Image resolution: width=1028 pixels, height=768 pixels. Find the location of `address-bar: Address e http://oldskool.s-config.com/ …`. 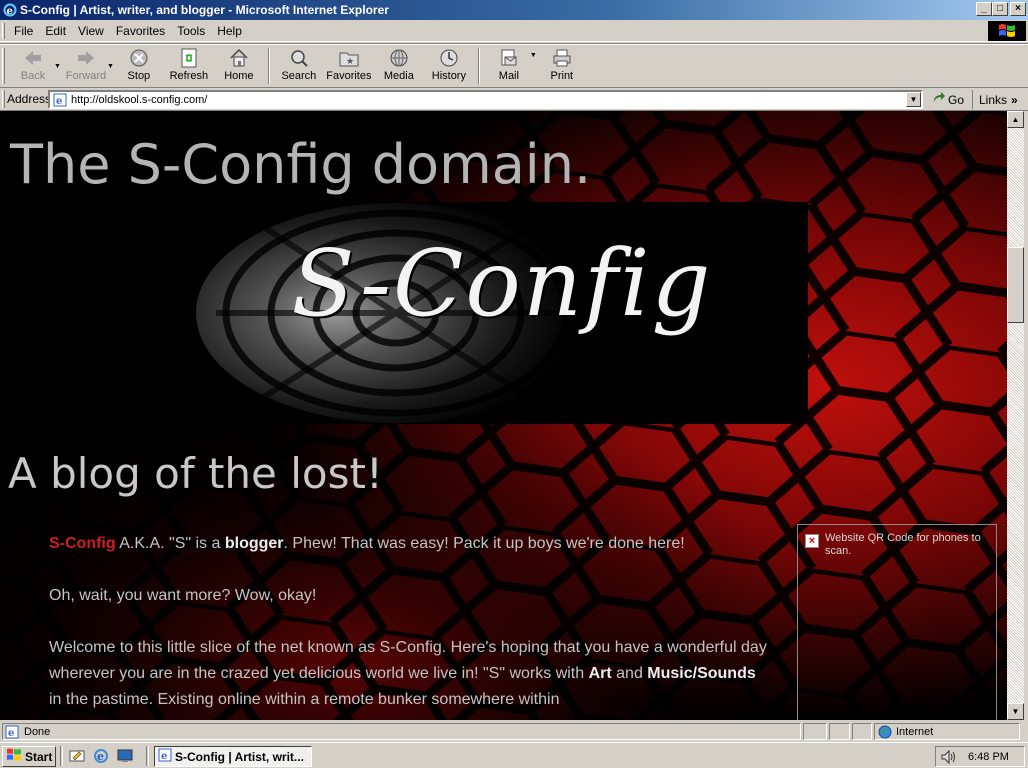

address-bar: Address e http://oldskool.s-config.com/ … is located at coordinates (514, 99).